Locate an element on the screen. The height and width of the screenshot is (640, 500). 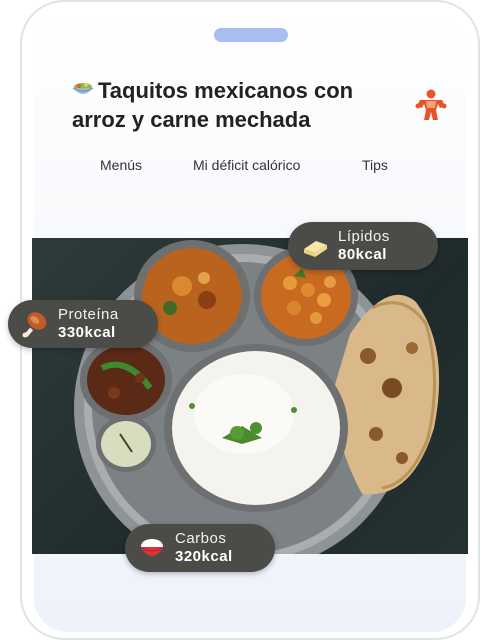
muscle-figure-icon is located at coordinates (431, 105).